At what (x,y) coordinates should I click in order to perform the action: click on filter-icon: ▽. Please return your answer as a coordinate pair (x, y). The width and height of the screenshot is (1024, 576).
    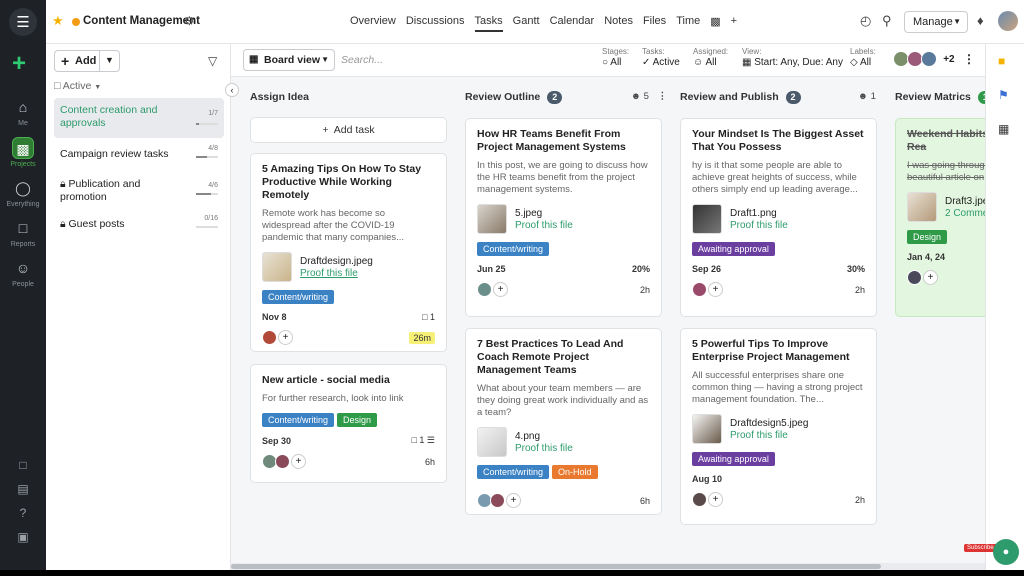
    Looking at the image, I should click on (212, 61).